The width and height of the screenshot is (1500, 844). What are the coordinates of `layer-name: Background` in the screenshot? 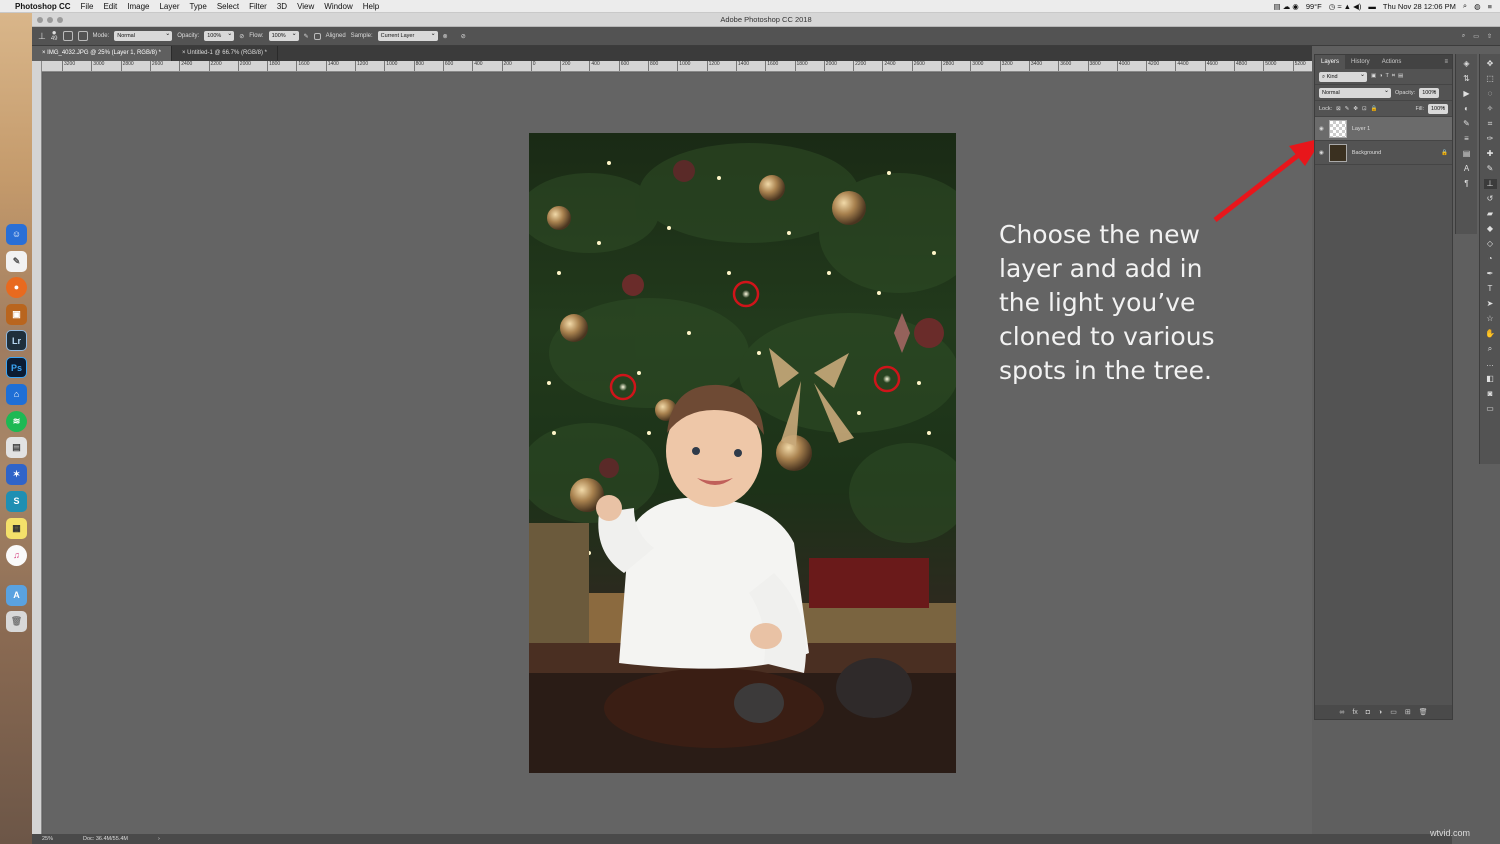 It's located at (1366, 153).